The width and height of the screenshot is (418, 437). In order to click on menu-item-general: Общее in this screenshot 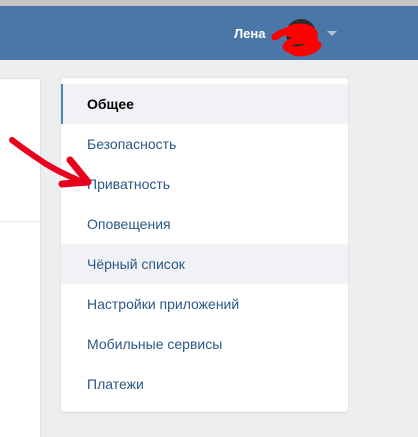, I will do `click(204, 104)`.